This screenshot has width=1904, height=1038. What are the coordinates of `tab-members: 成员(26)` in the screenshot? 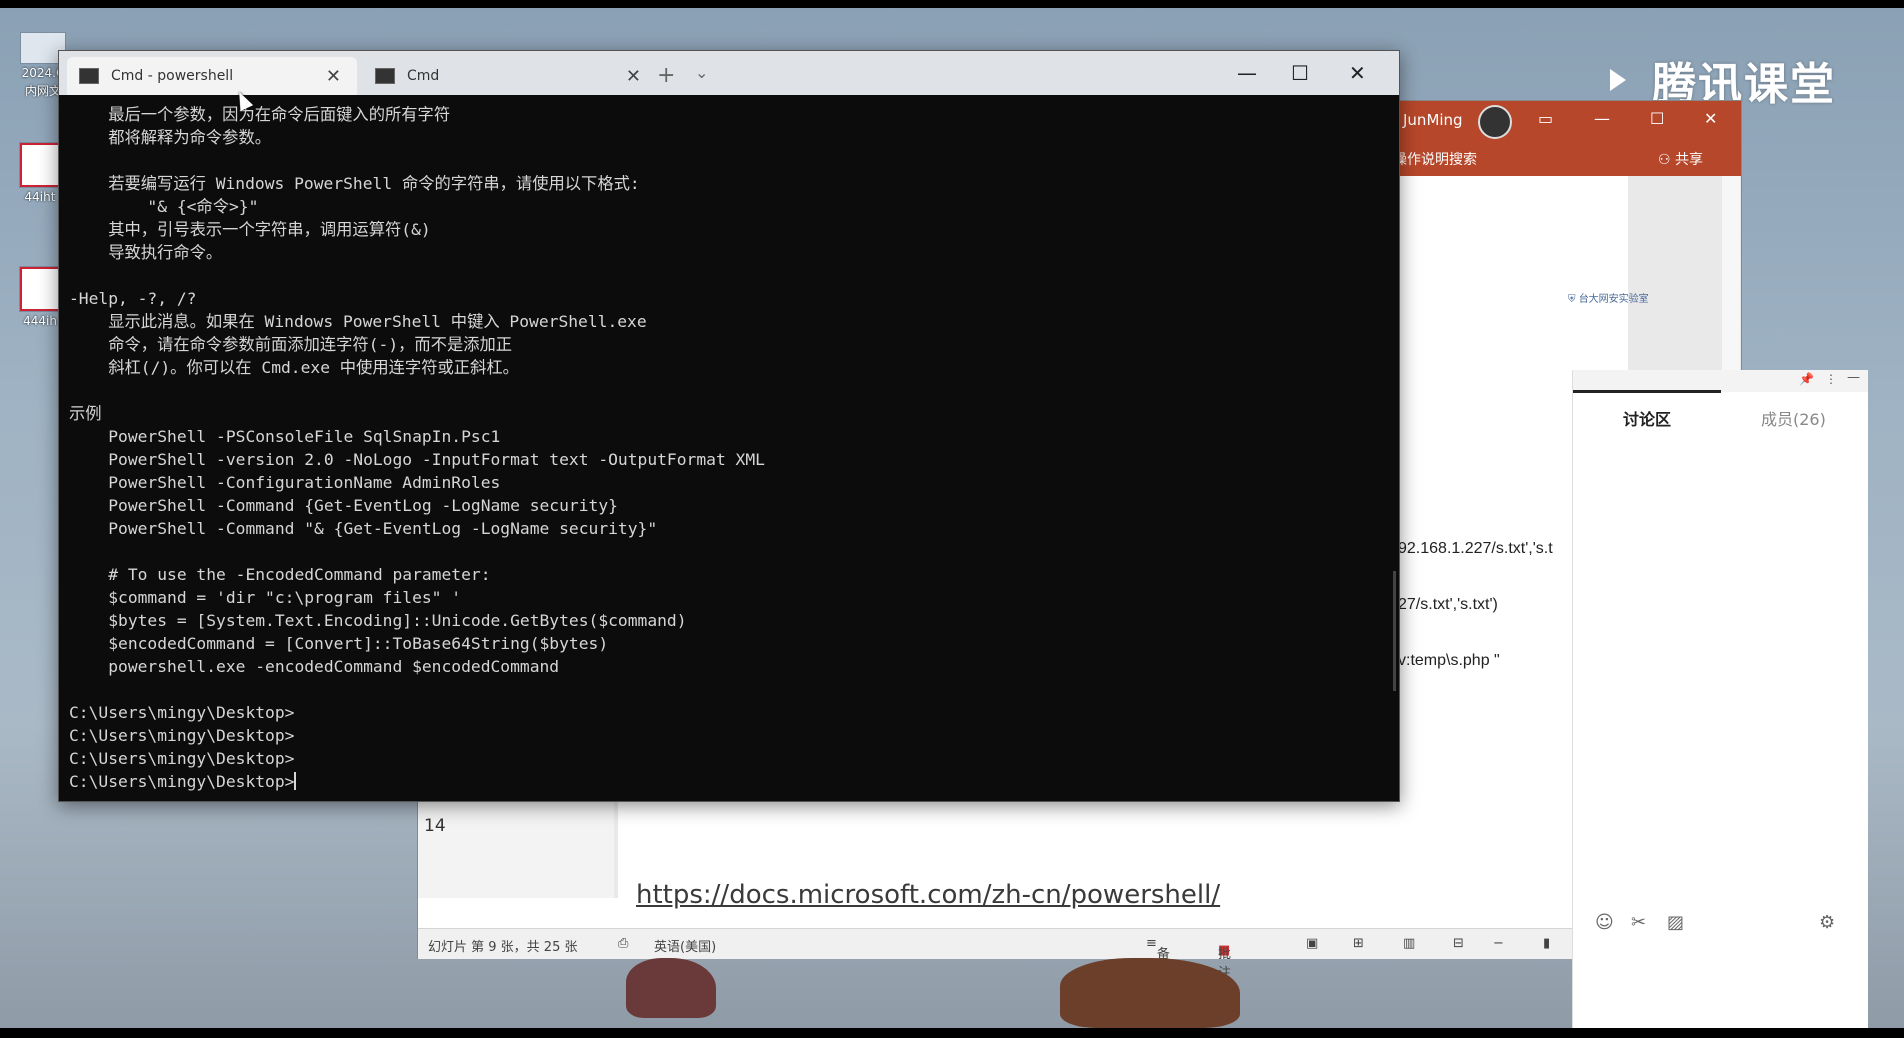 It's located at (1793, 418).